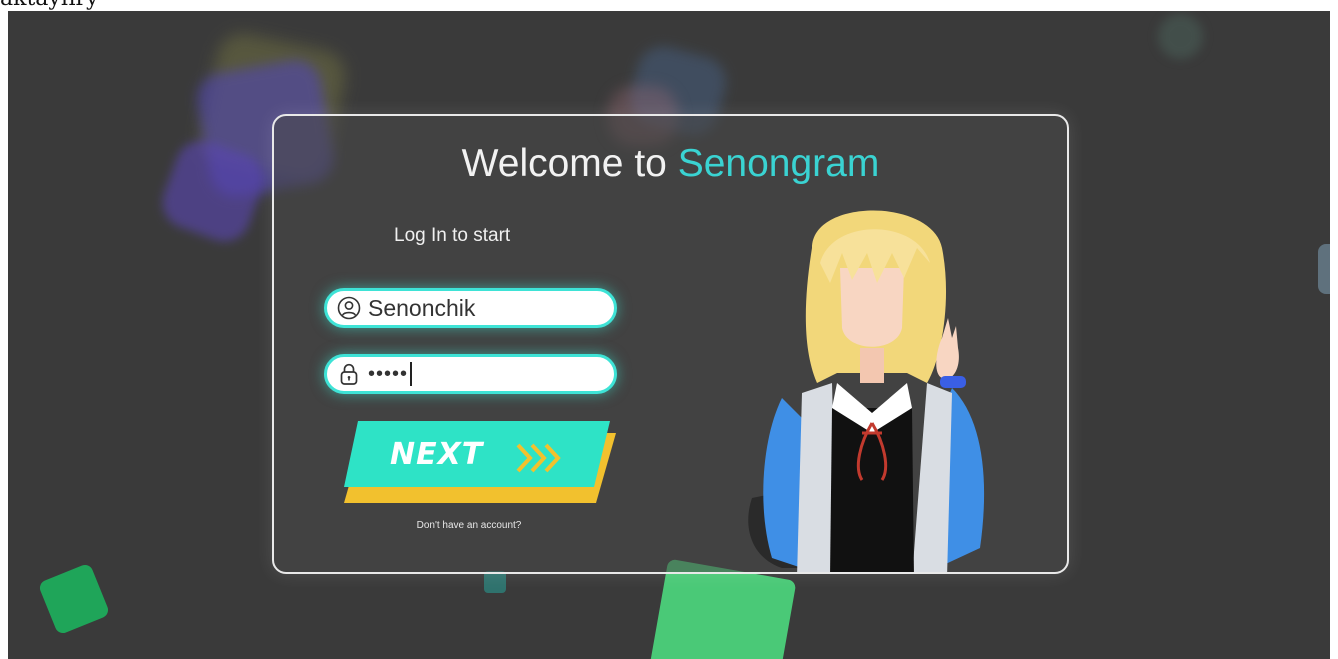  I want to click on text-cursor, so click(411, 374).